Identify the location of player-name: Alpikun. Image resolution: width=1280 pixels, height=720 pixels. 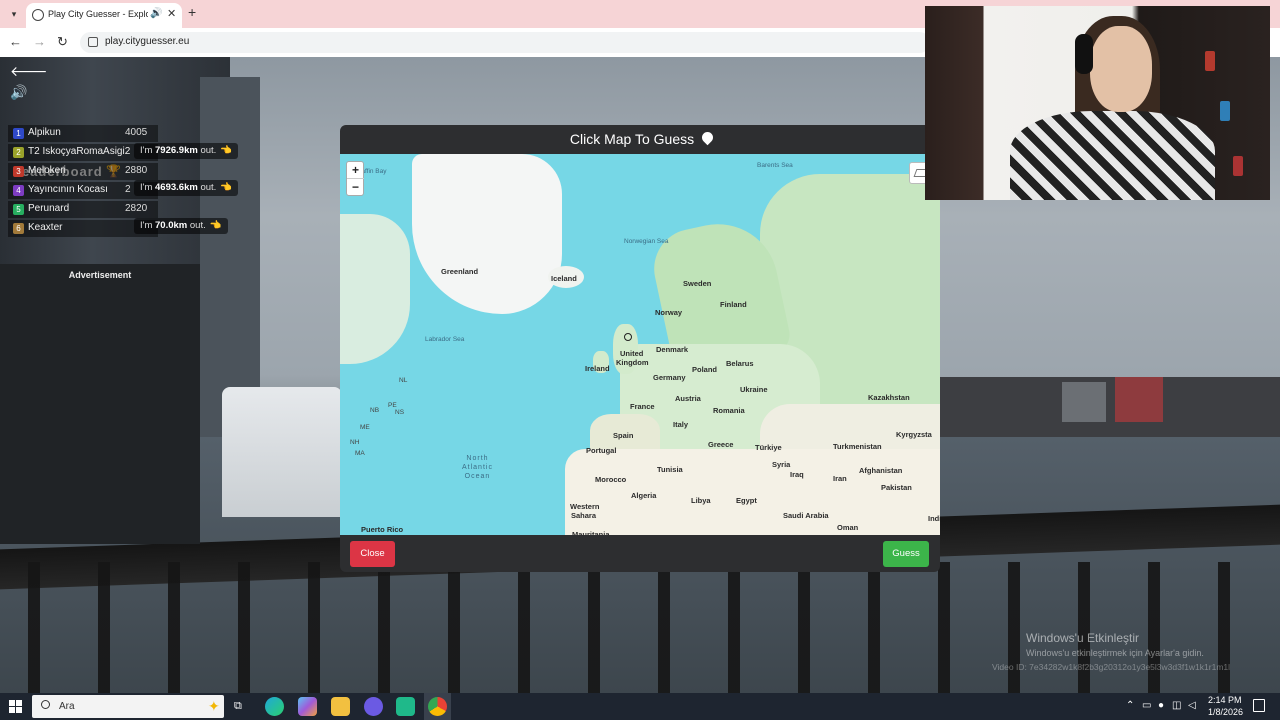
(44, 132).